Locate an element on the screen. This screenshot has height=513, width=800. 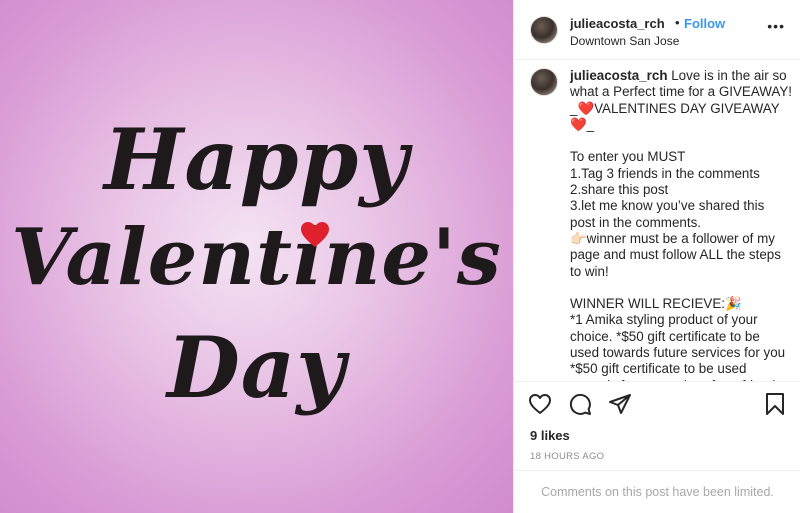
image-text-day: Day is located at coordinates (256, 367).